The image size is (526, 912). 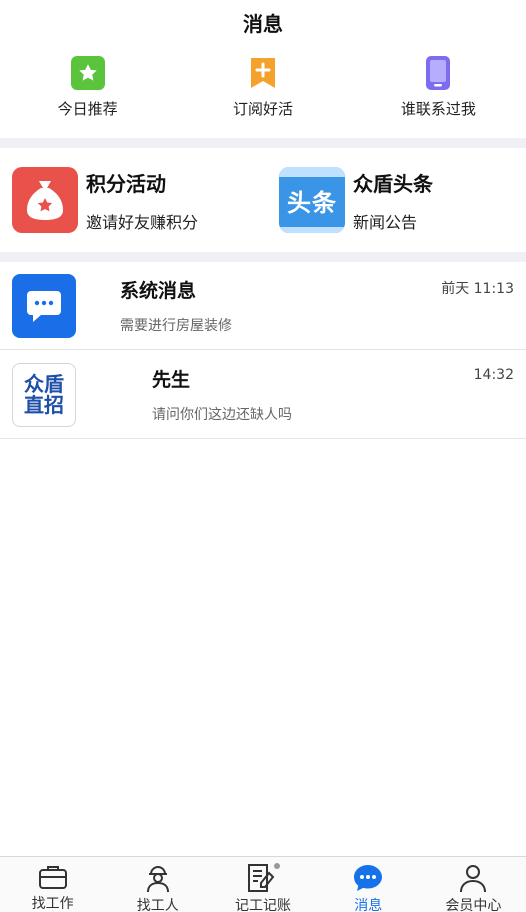 I want to click on quick-label: 今日推荐, so click(x=87, y=109).